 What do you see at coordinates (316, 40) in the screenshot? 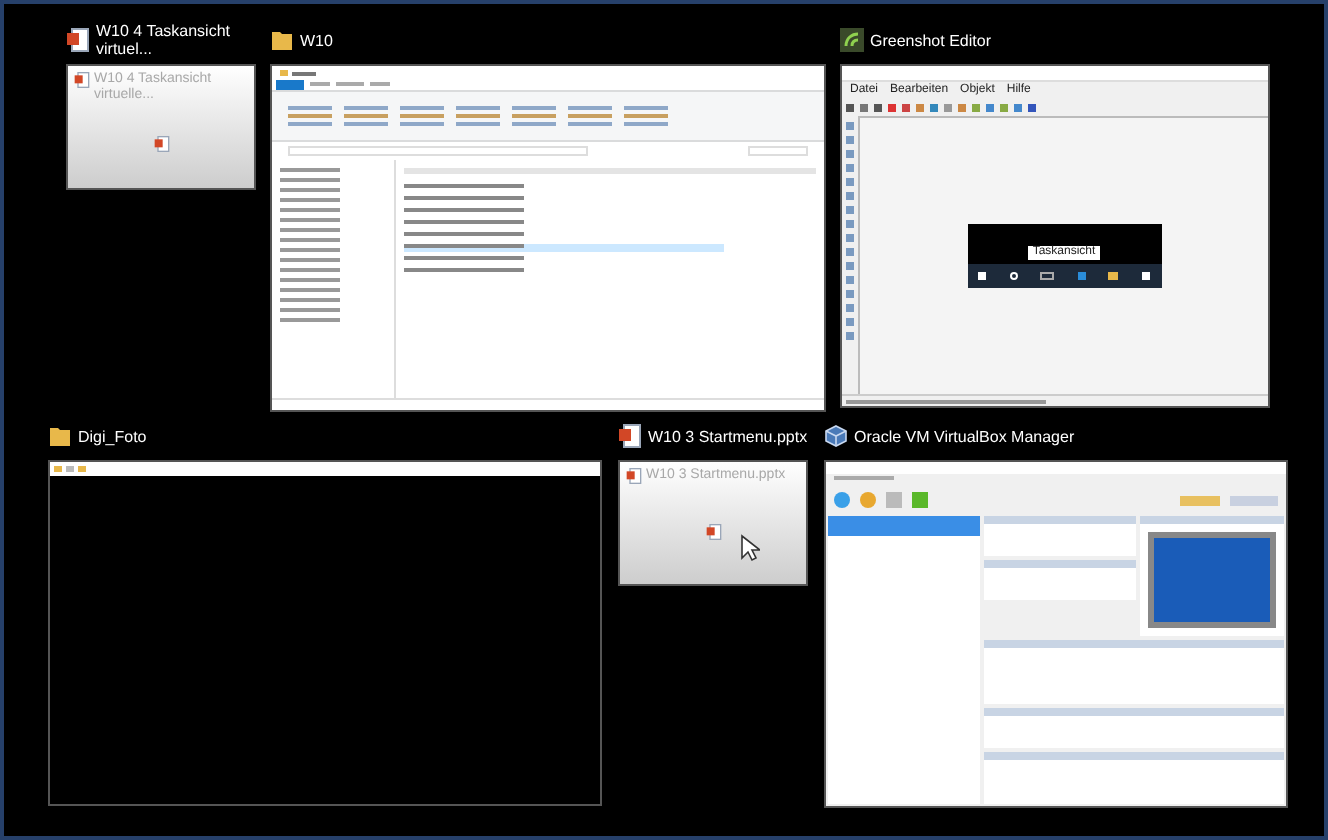
I see `window-title: W10` at bounding box center [316, 40].